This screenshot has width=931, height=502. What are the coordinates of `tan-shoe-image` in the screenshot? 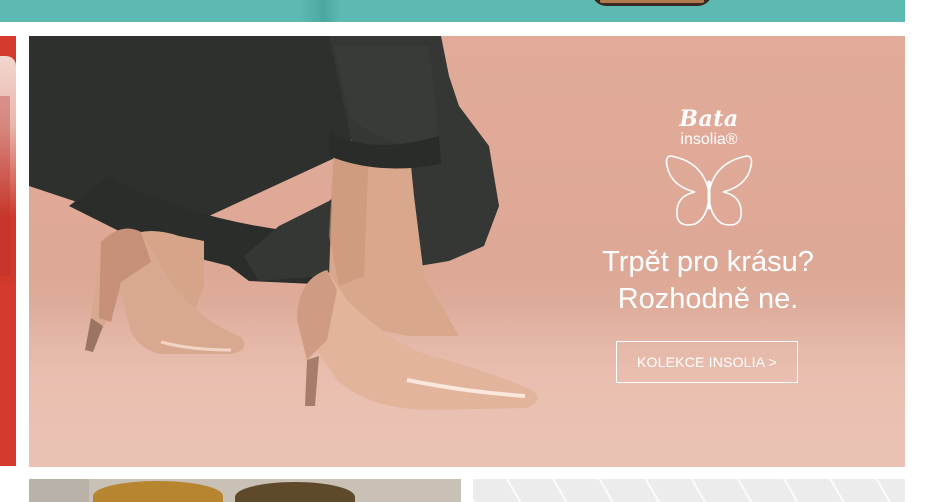 It's located at (158, 491).